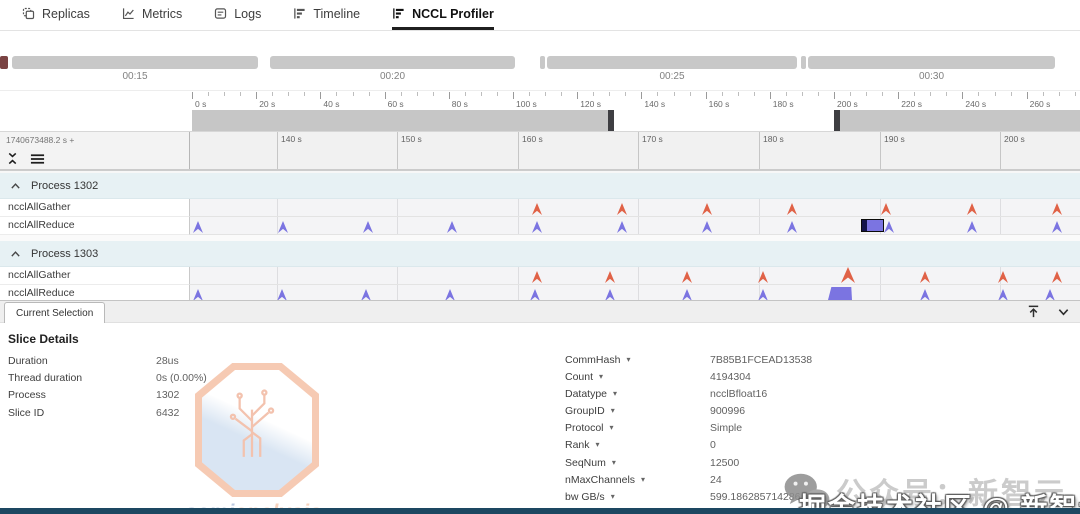 This screenshot has width=1080, height=514. Describe the element at coordinates (540, 186) in the screenshot. I see `process-header-process-1302: Process 1302` at that location.